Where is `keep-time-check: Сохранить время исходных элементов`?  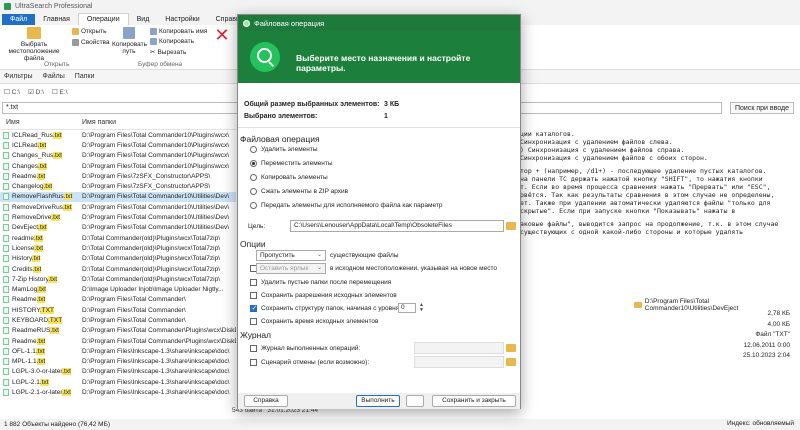
keep-time-check: Сохранить время исходных элементов is located at coordinates (314, 321).